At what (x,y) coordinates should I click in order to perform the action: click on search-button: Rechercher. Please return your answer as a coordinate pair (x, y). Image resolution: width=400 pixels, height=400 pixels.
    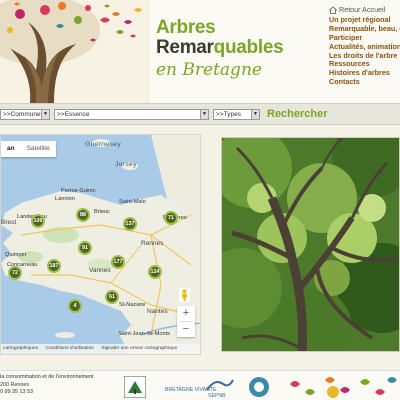
    Looking at the image, I should click on (297, 114).